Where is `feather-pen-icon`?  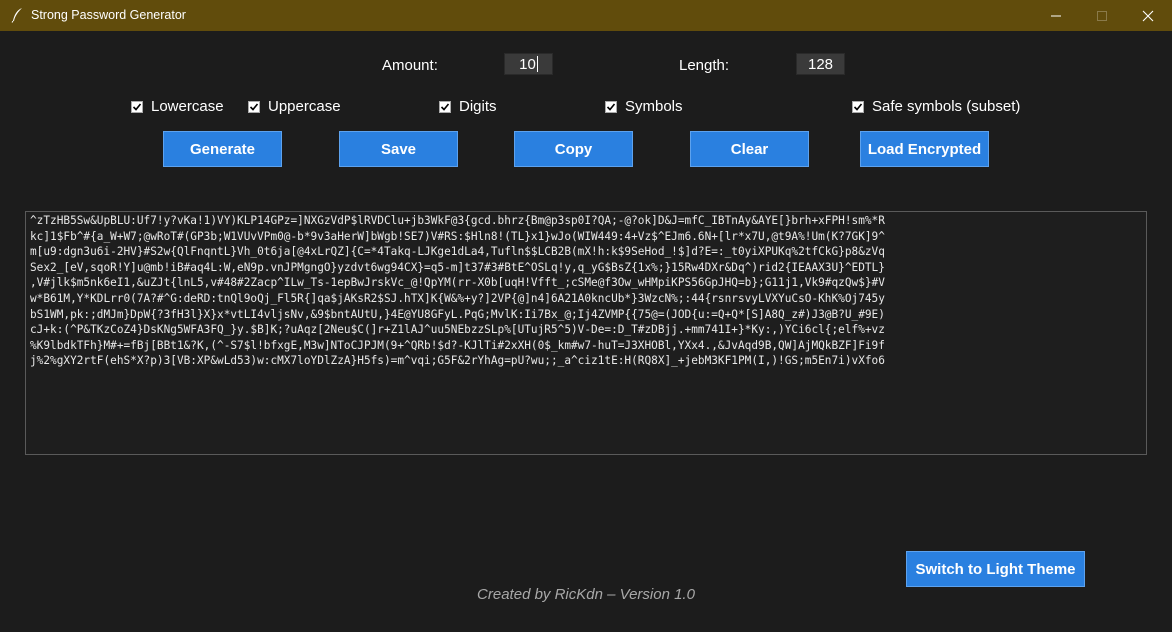
feather-pen-icon is located at coordinates (17, 15).